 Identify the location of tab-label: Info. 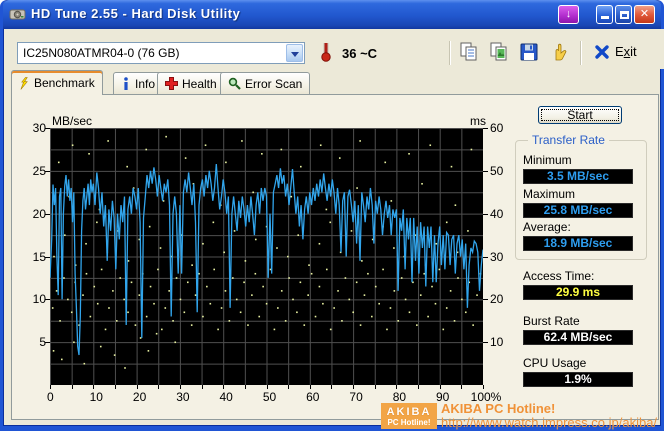
(145, 83).